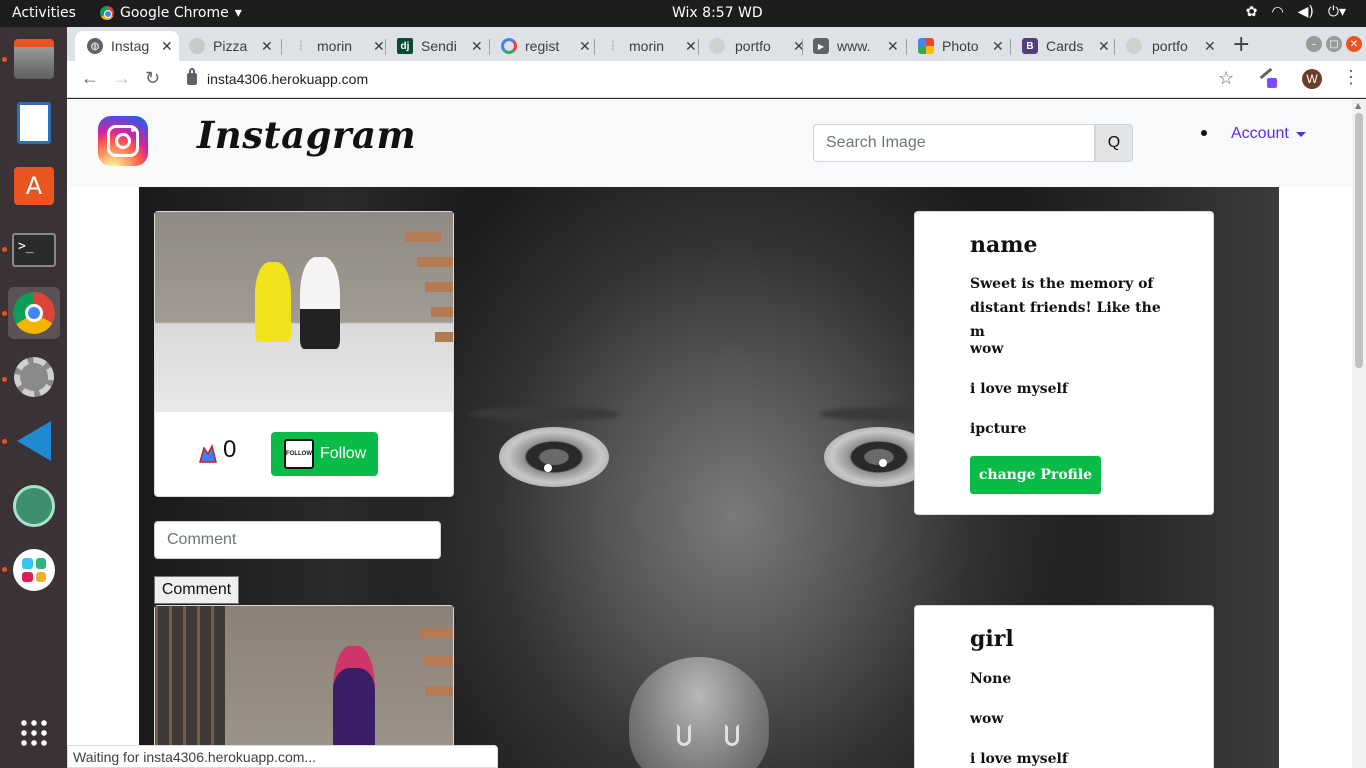  I want to click on address-bar-row: ← → ↻ insta4306.herokuapp.com ☆ W ⋮, so click(716, 79).